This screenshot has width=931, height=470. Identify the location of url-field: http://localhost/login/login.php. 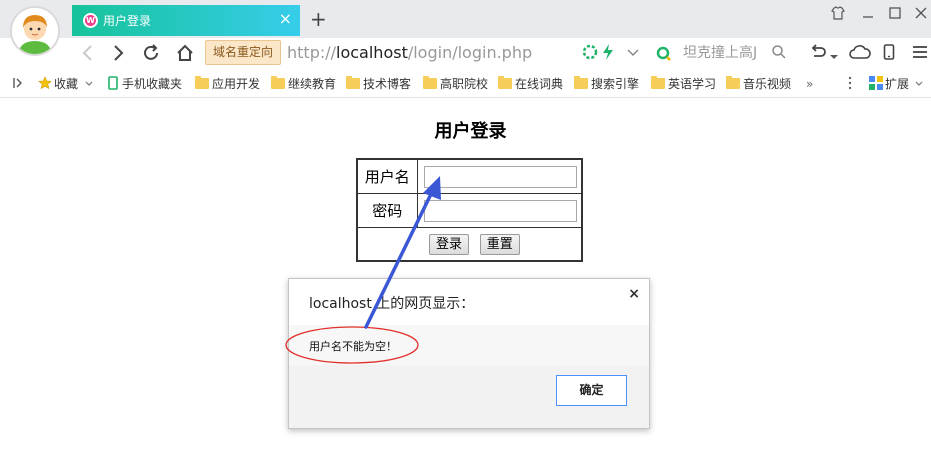
(409, 53).